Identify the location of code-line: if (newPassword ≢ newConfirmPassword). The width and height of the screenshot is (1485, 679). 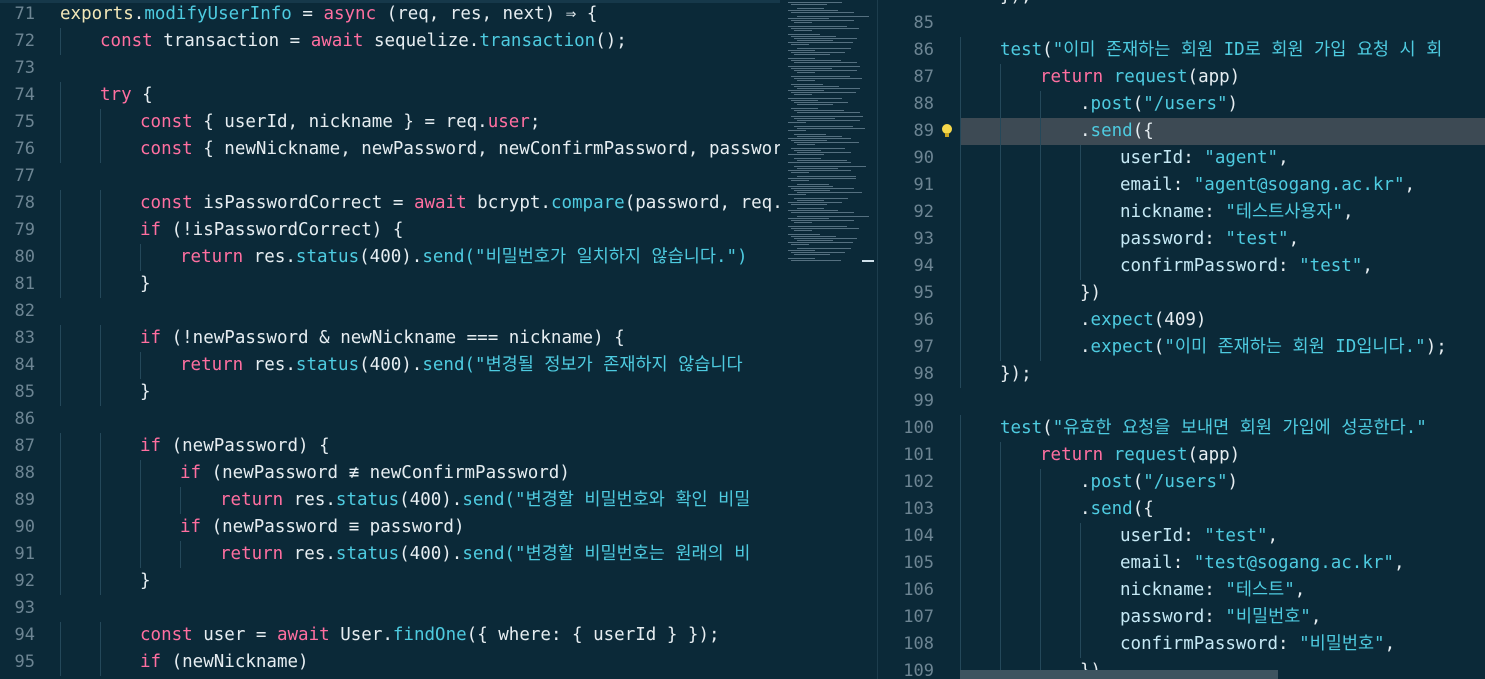
(375, 473).